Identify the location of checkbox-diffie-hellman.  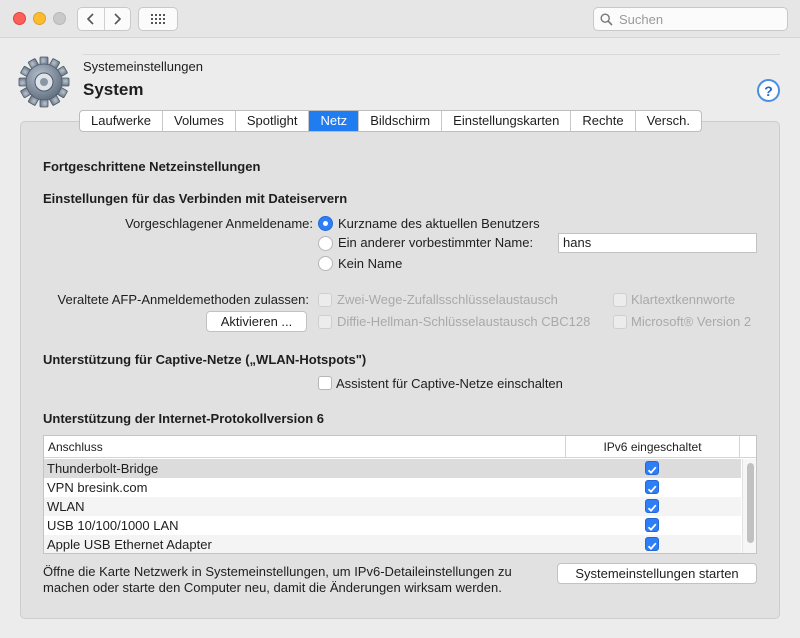
(325, 322).